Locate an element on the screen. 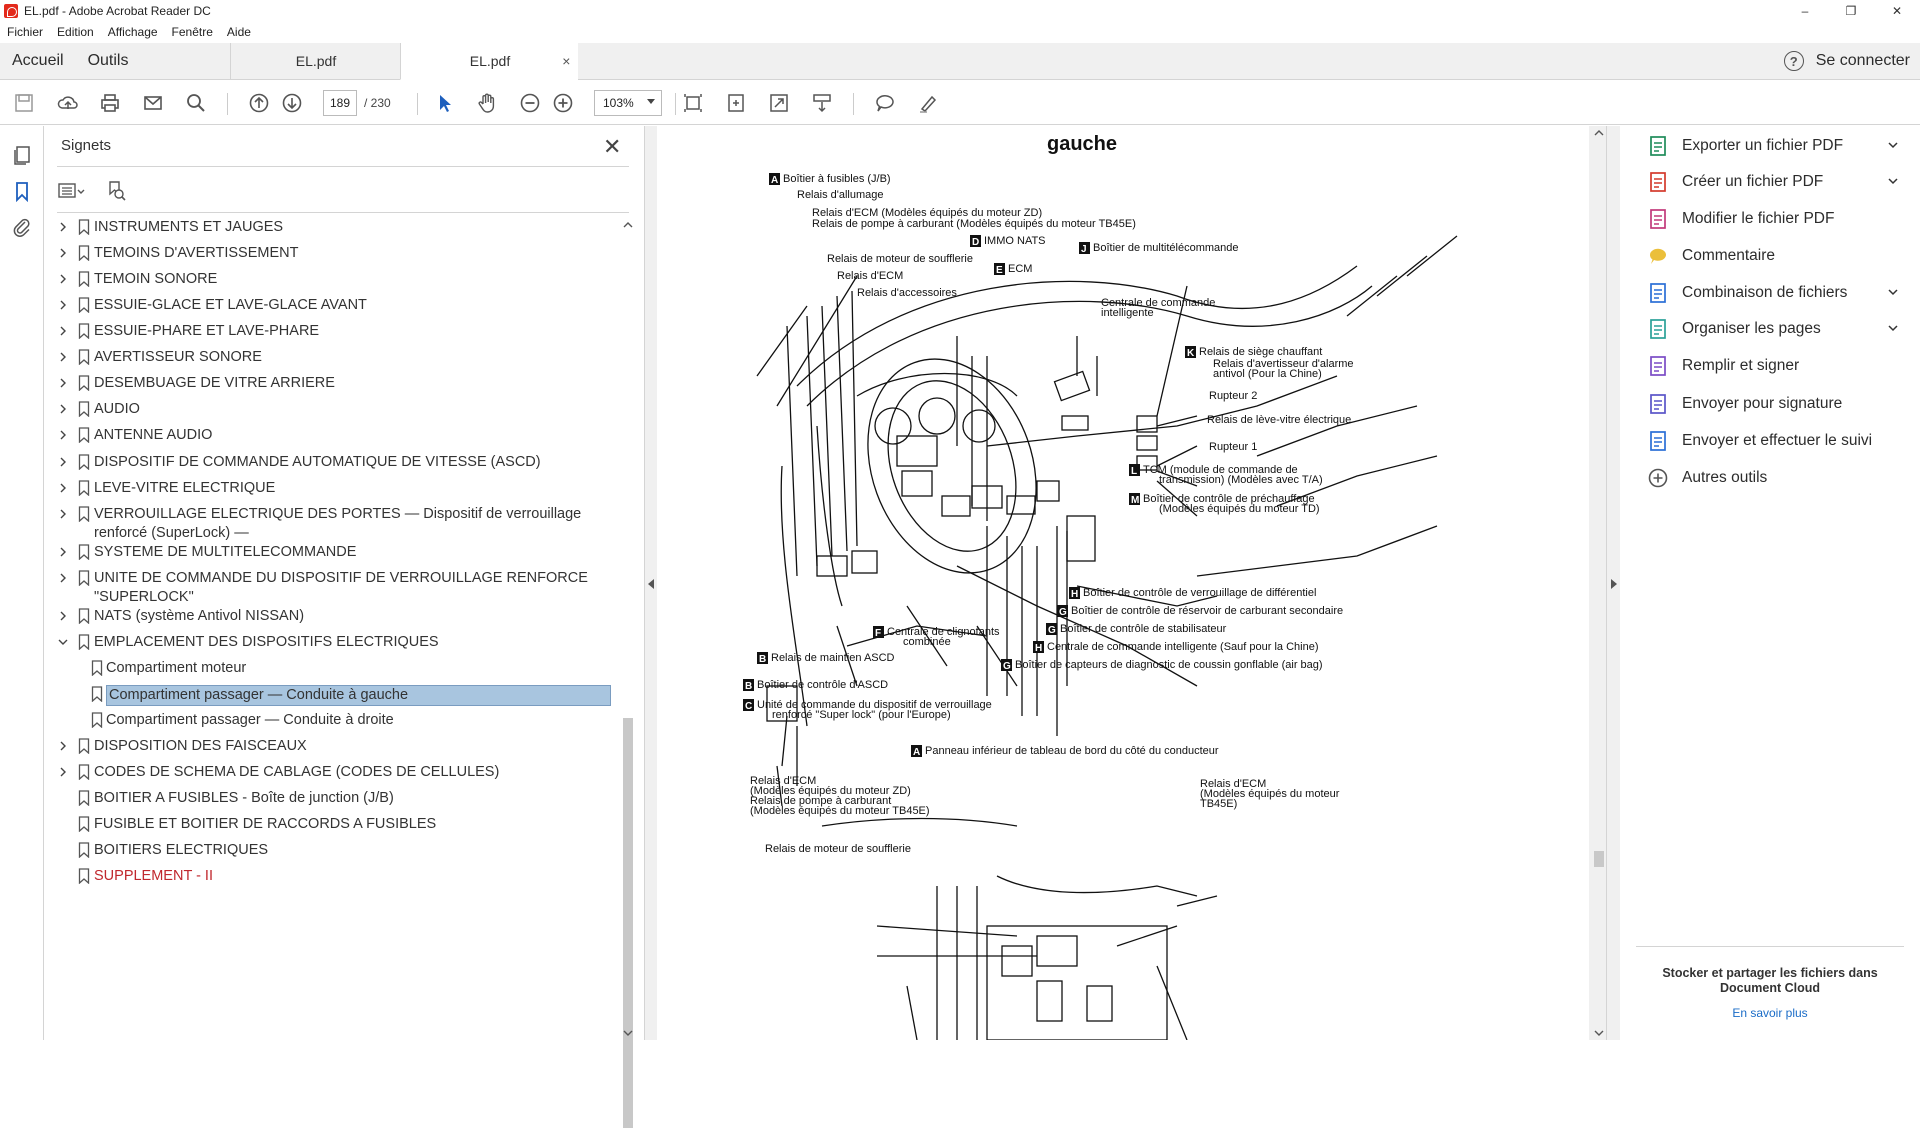 Image resolution: width=1920 pixels, height=1128 pixels. hand-tool-icon is located at coordinates (487, 103).